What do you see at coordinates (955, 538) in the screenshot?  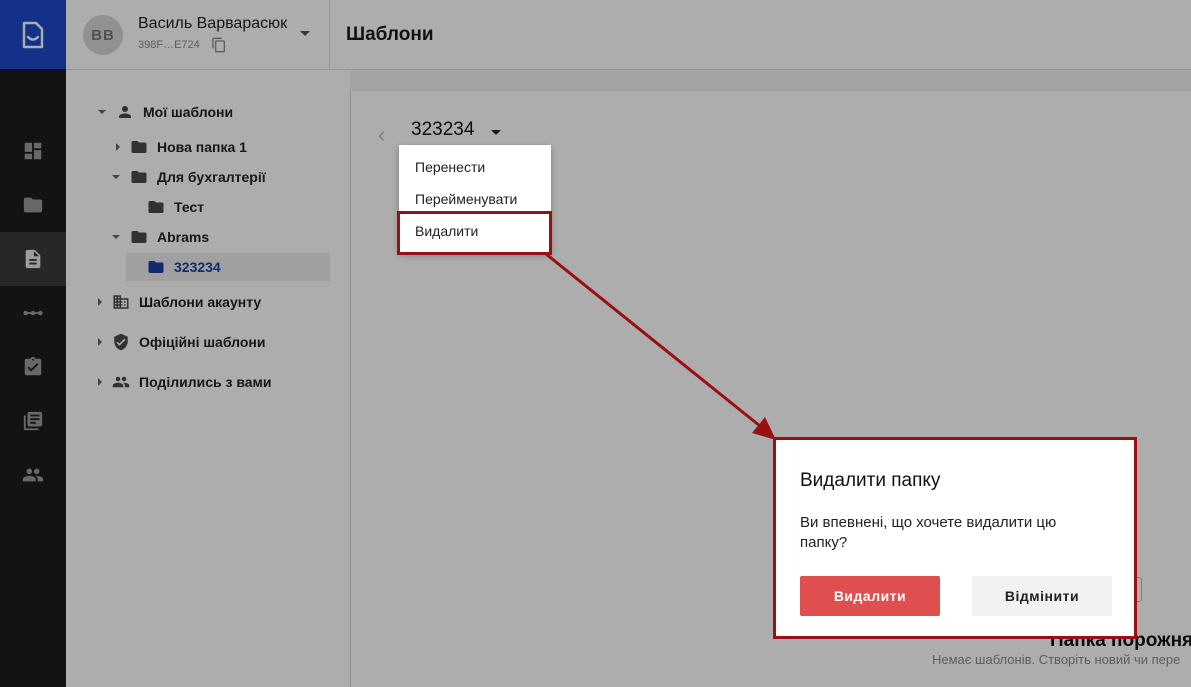 I see `annotation-dialog-frame` at bounding box center [955, 538].